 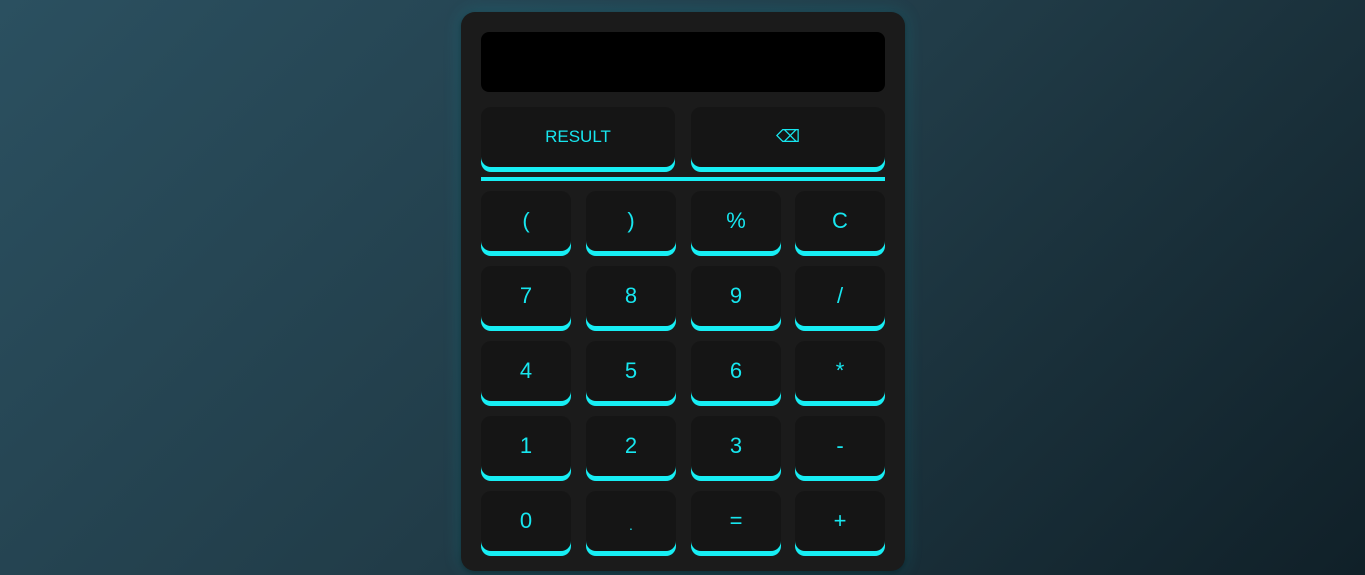 I want to click on backspace-button: ⌫, so click(x=788, y=137).